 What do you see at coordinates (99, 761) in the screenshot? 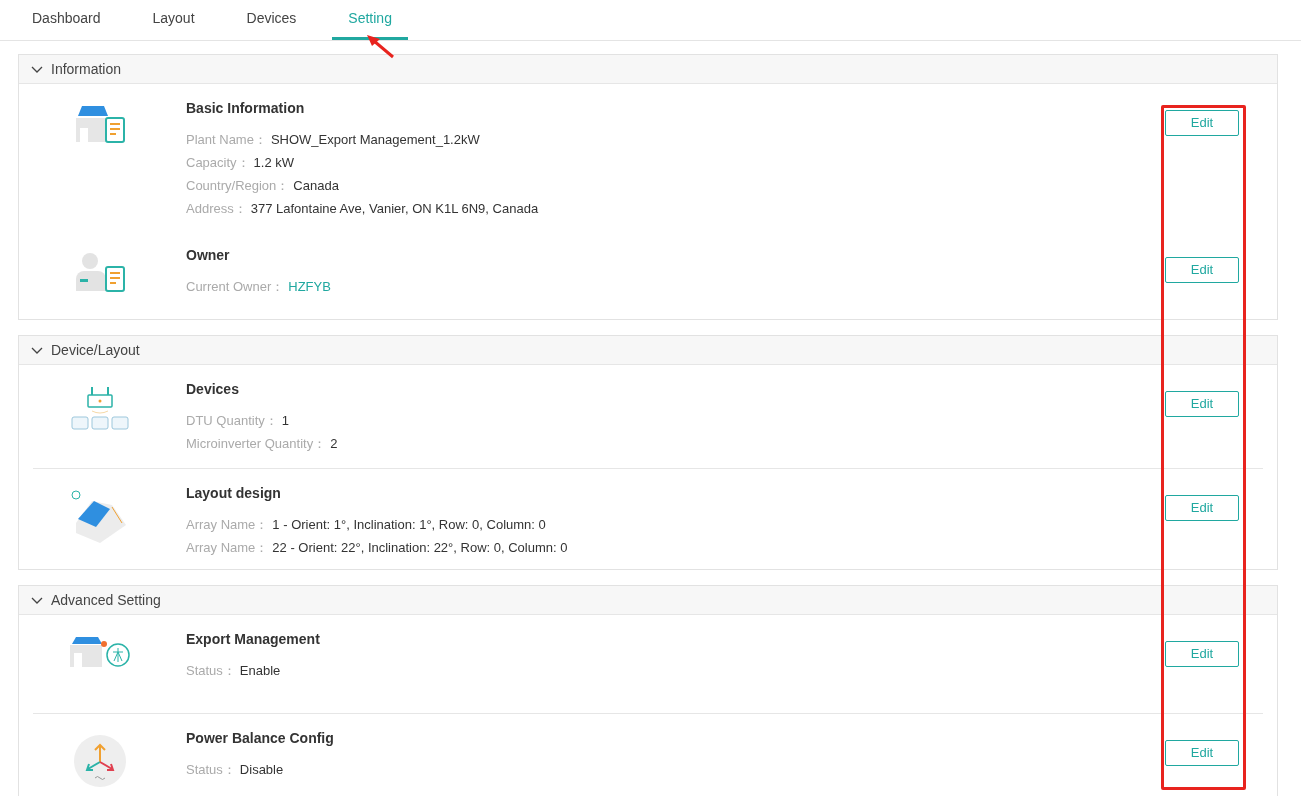
I see `three-phase-icon` at bounding box center [99, 761].